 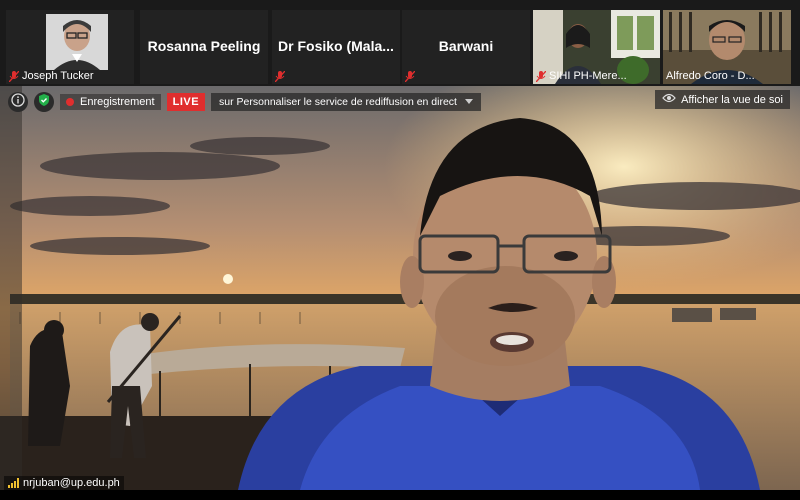 I want to click on speaker-name-label: nrjuban@up.edu.ph, so click(x=64, y=483).